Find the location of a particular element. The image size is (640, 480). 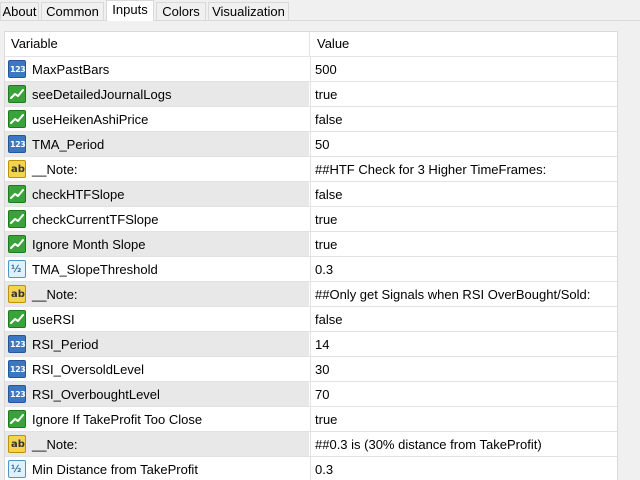

table-row: 123 RSI_Period 14 is located at coordinates (311, 344).